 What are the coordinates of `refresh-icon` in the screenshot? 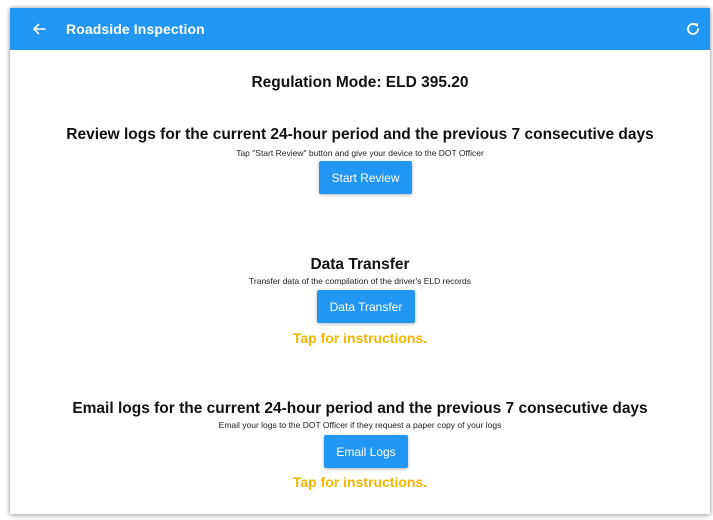 It's located at (693, 29).